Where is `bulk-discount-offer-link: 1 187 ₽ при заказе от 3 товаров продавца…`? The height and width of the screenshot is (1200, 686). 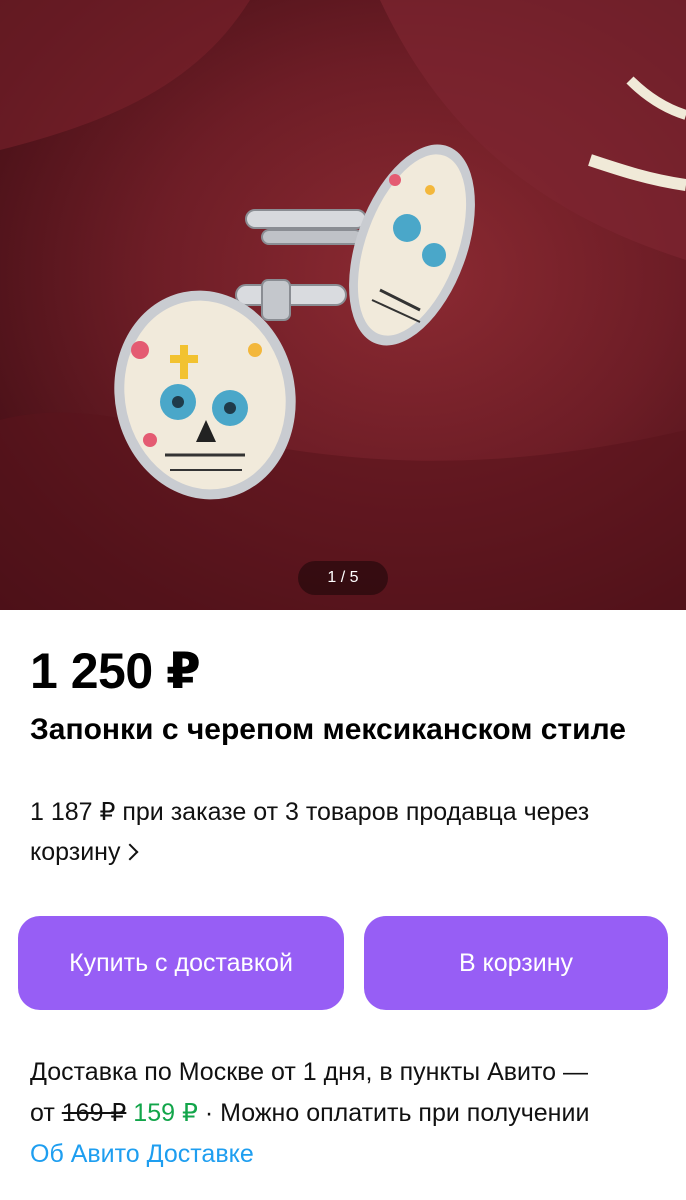
bulk-discount-offer-link: 1 187 ₽ при заказе от 3 товаров продавца… is located at coordinates (345, 832).